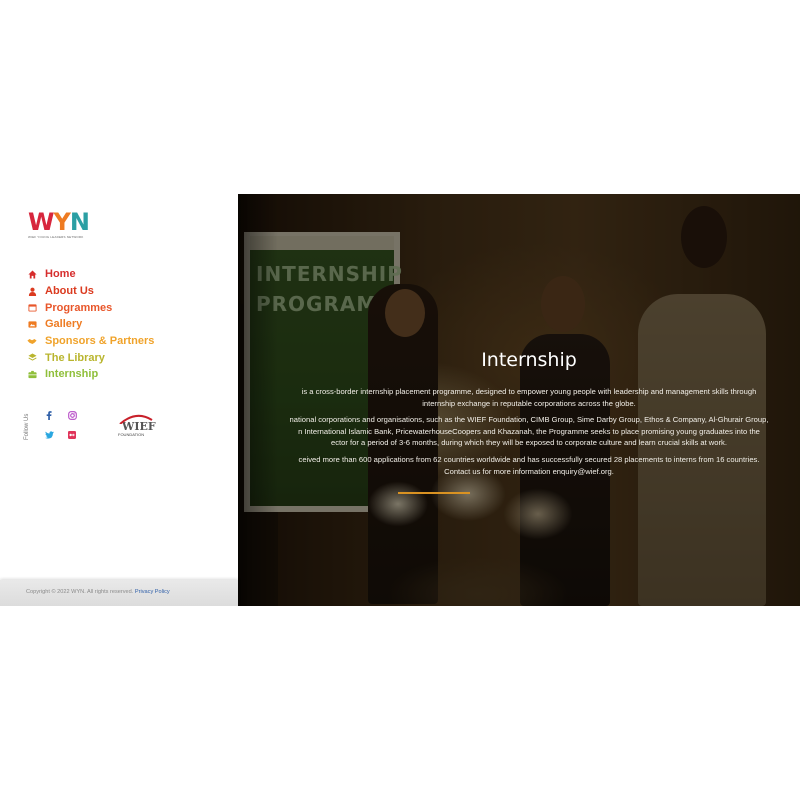 This screenshot has width=800, height=800. Describe the element at coordinates (72, 415) in the screenshot. I see `instagram-icon` at that location.